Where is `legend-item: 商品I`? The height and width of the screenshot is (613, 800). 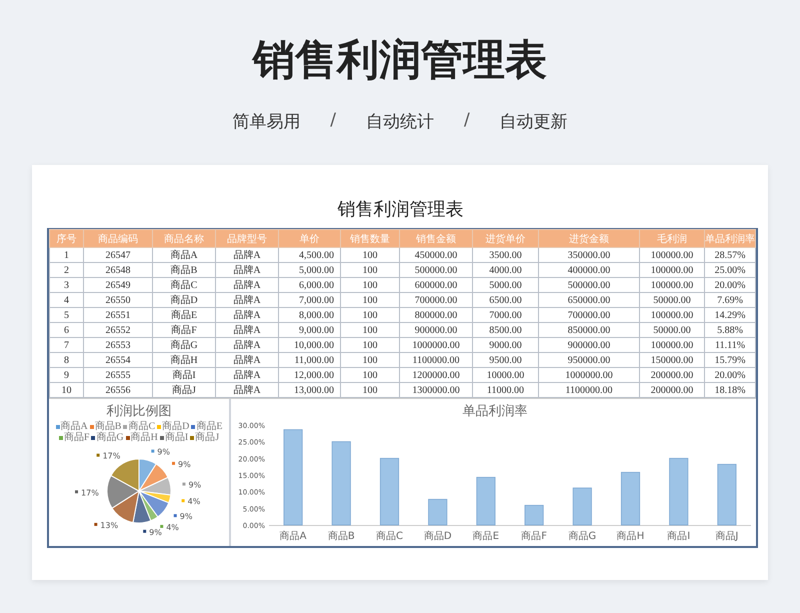 legend-item: 商品I is located at coordinates (174, 437).